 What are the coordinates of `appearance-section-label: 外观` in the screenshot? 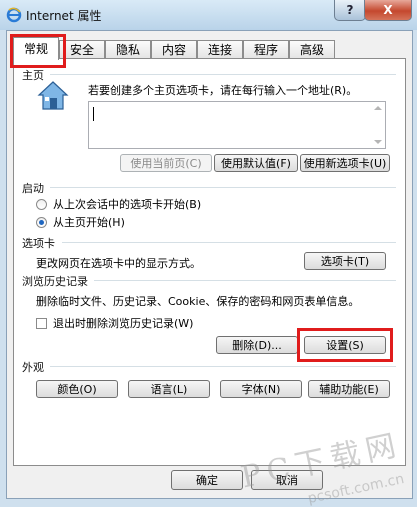 It's located at (33, 367).